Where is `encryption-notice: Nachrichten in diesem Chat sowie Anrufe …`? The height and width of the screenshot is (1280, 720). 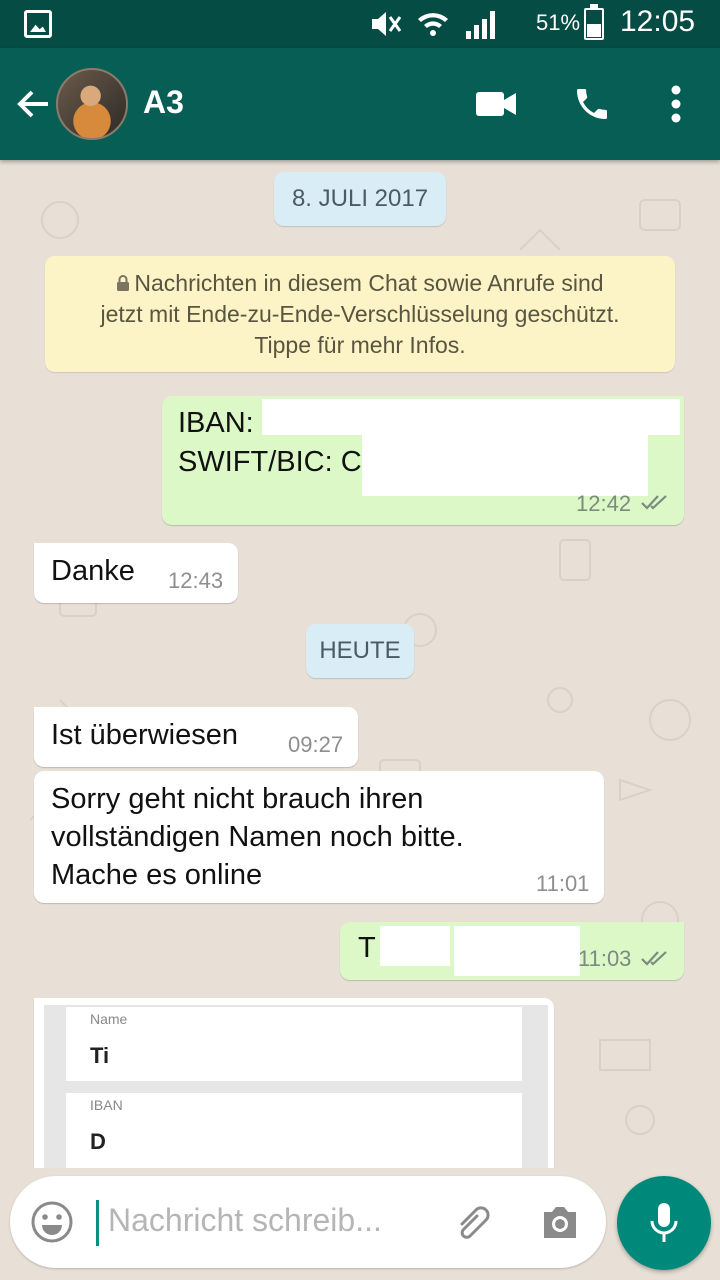 encryption-notice: Nachrichten in diesem Chat sowie Anrufe … is located at coordinates (360, 314).